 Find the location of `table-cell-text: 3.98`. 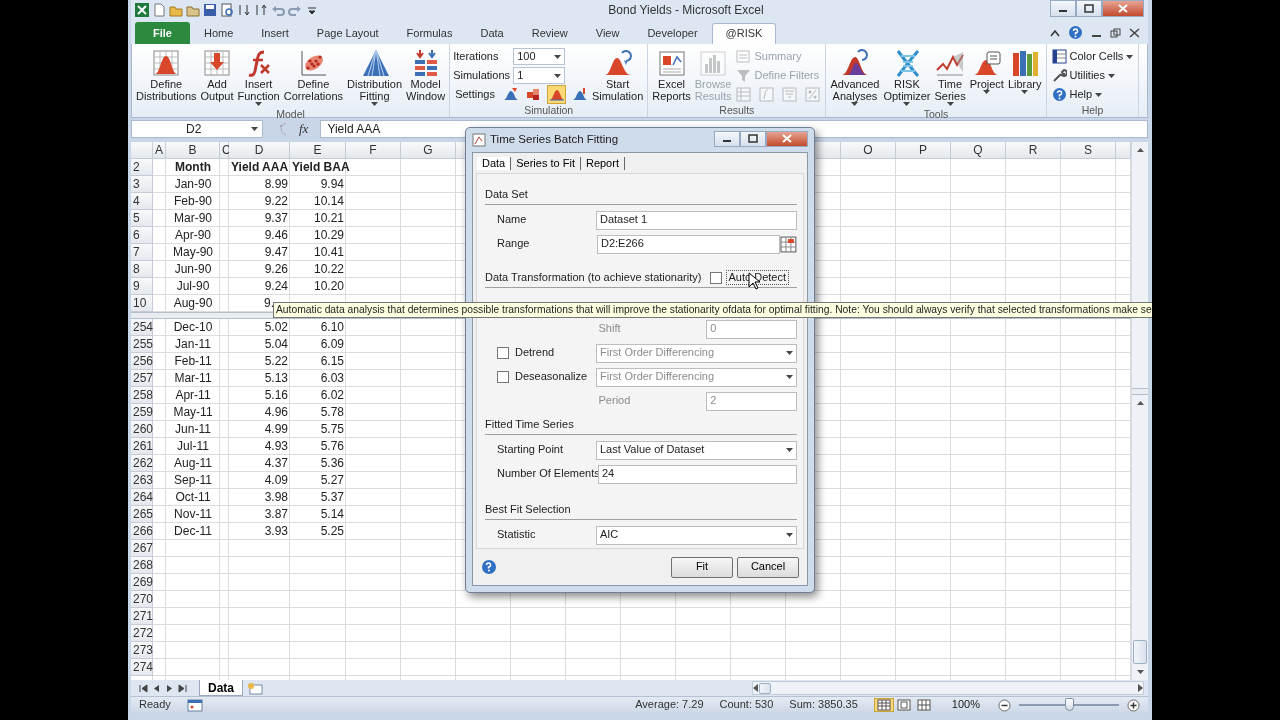

table-cell-text: 3.98 is located at coordinates (276, 497).